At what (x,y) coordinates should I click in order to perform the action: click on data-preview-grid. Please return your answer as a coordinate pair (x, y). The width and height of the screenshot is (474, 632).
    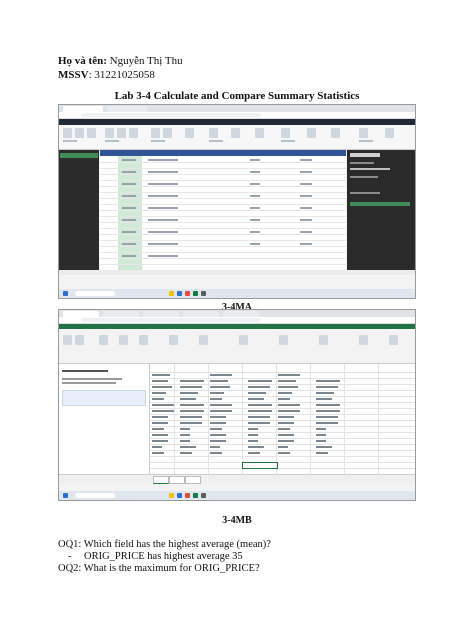
    Looking at the image, I should click on (223, 210).